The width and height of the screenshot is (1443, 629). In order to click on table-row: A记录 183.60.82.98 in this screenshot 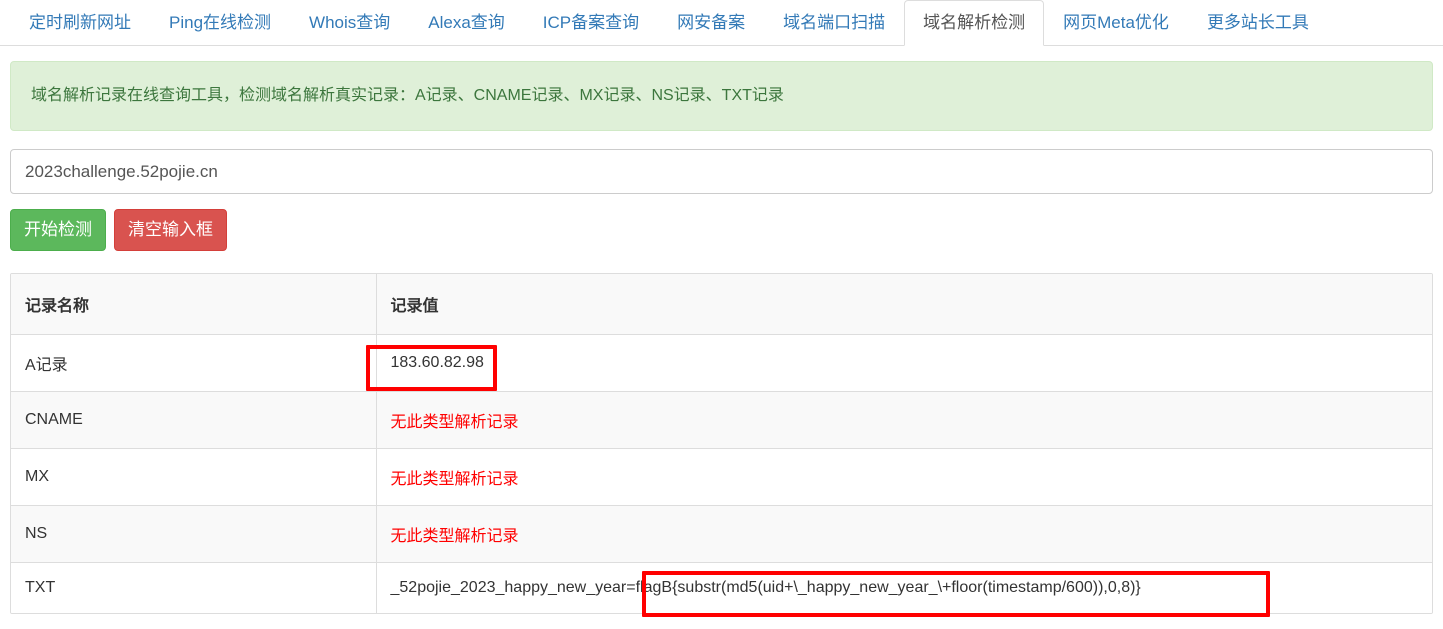, I will do `click(721, 363)`.